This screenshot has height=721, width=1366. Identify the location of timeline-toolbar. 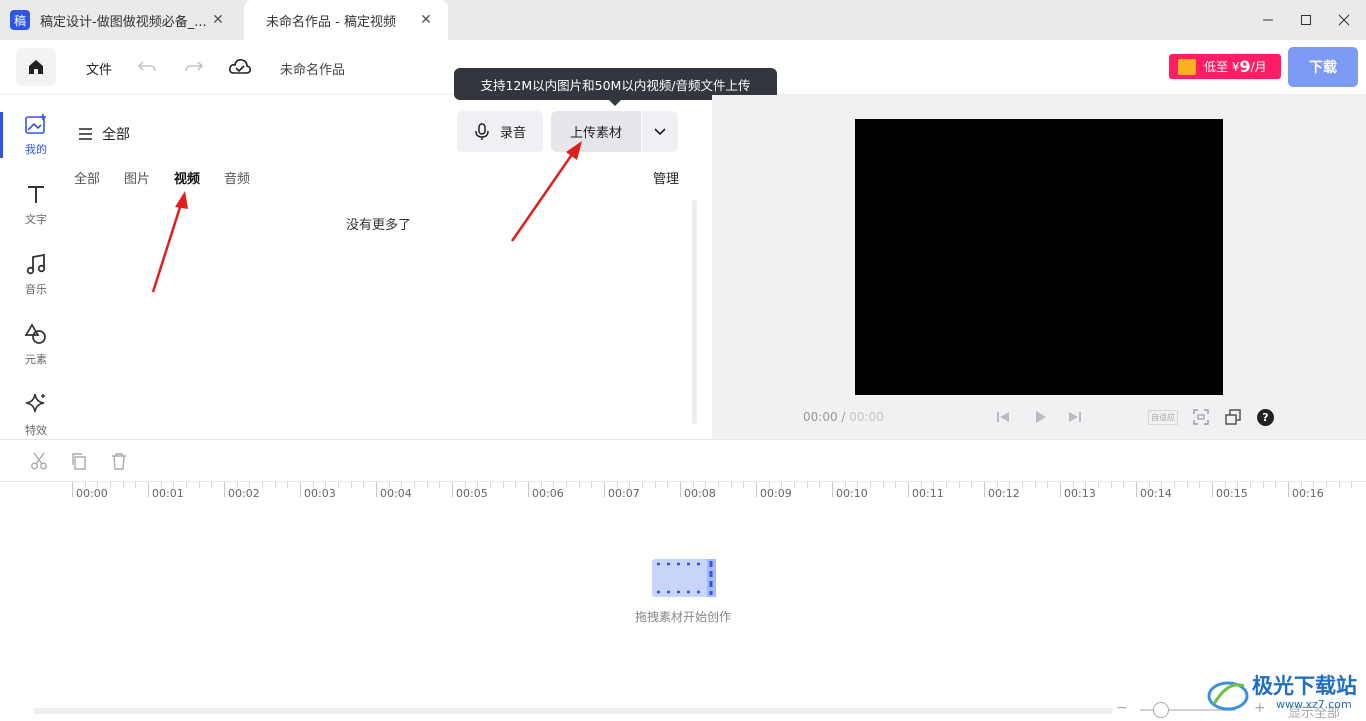
(683, 460).